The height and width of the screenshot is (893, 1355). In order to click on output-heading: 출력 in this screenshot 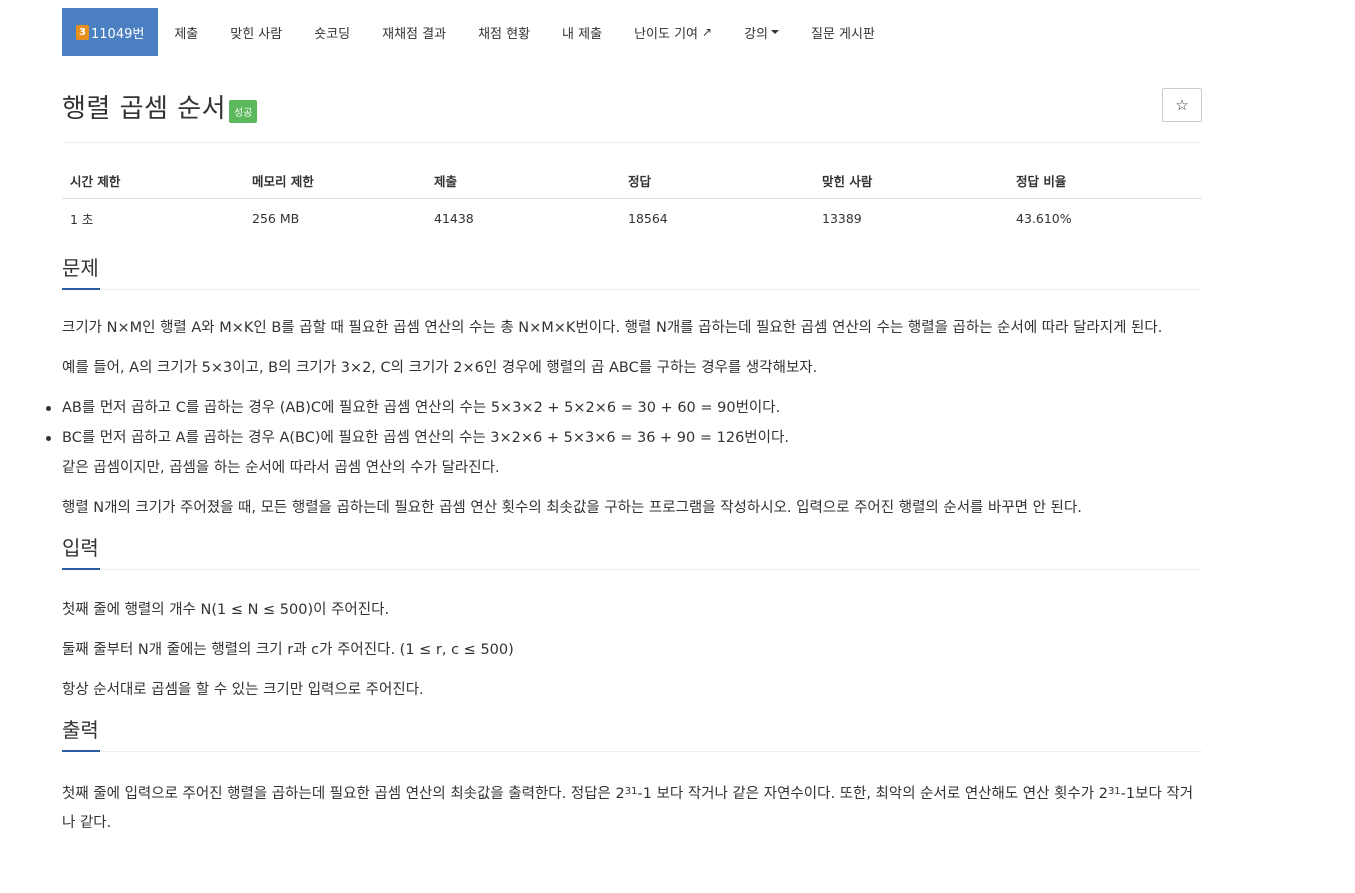, I will do `click(80, 730)`.